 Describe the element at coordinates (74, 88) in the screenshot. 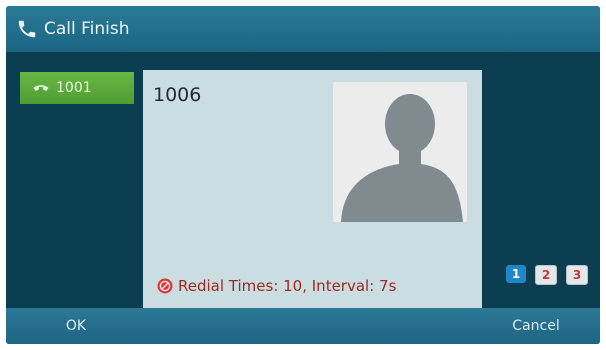

I see `line-key-label: 1001` at that location.